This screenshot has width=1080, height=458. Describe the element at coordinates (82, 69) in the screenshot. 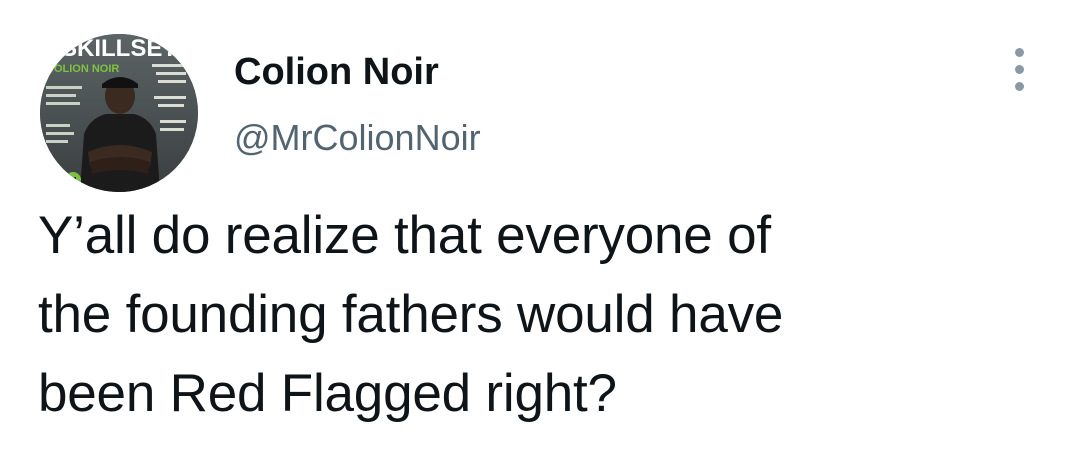

I see `avatar-cover-name: COLION NOIR` at that location.